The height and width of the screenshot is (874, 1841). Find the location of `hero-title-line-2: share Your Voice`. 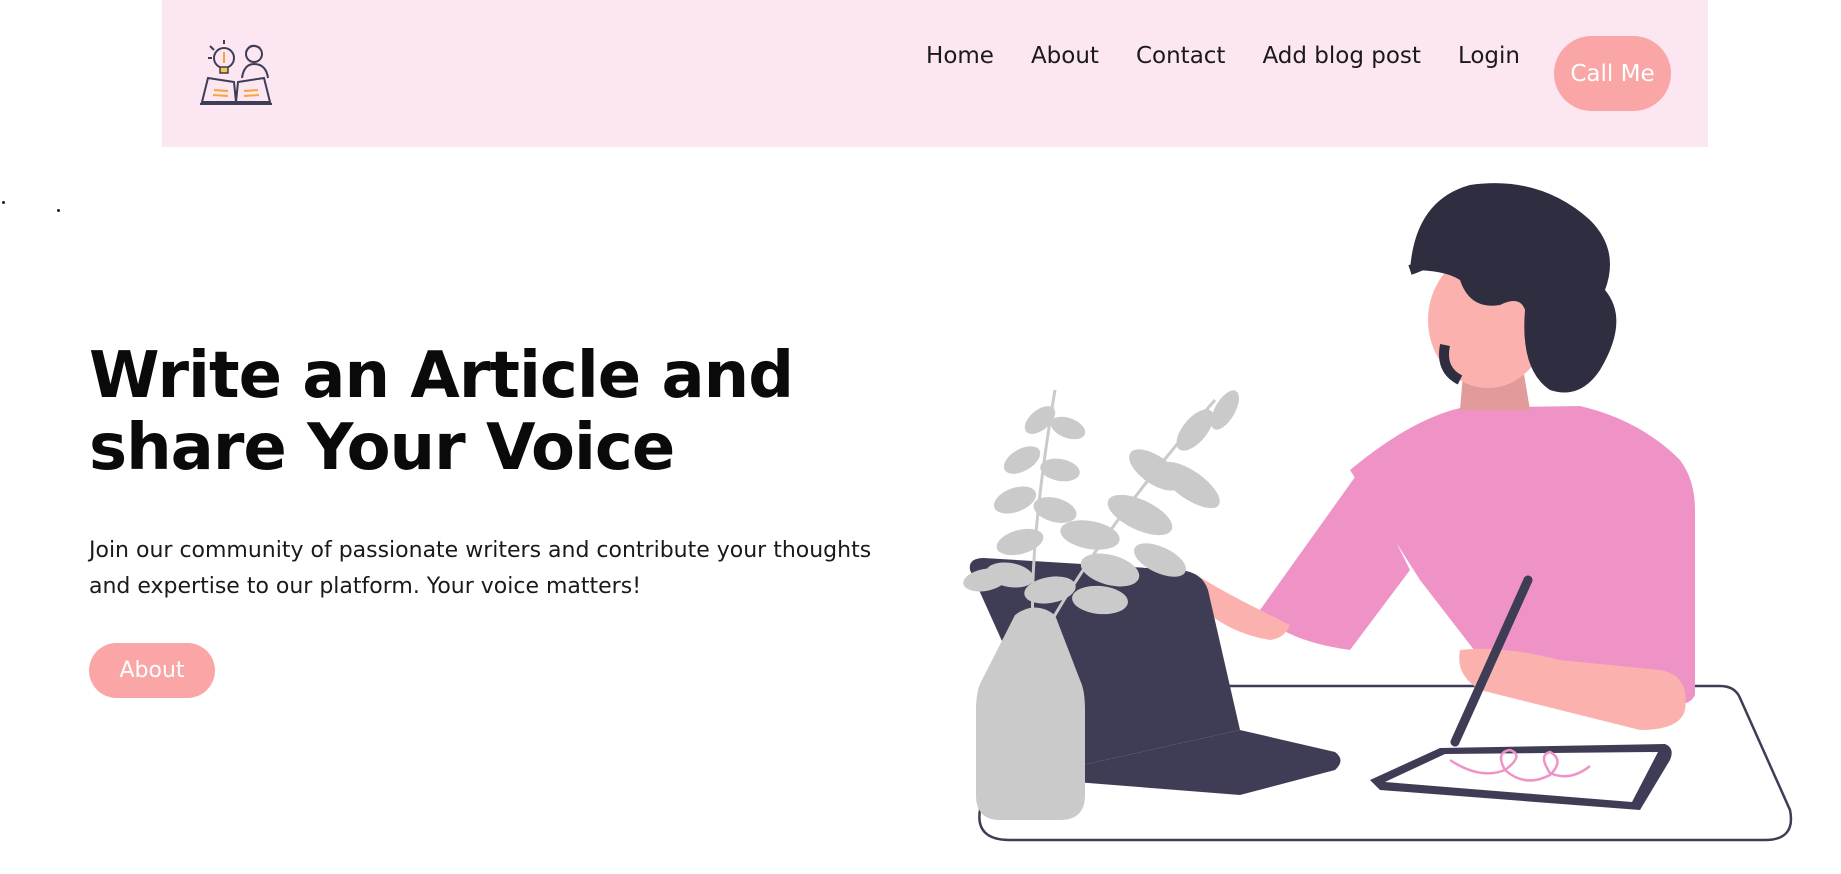

hero-title-line-2: share Your Voice is located at coordinates (382, 448).